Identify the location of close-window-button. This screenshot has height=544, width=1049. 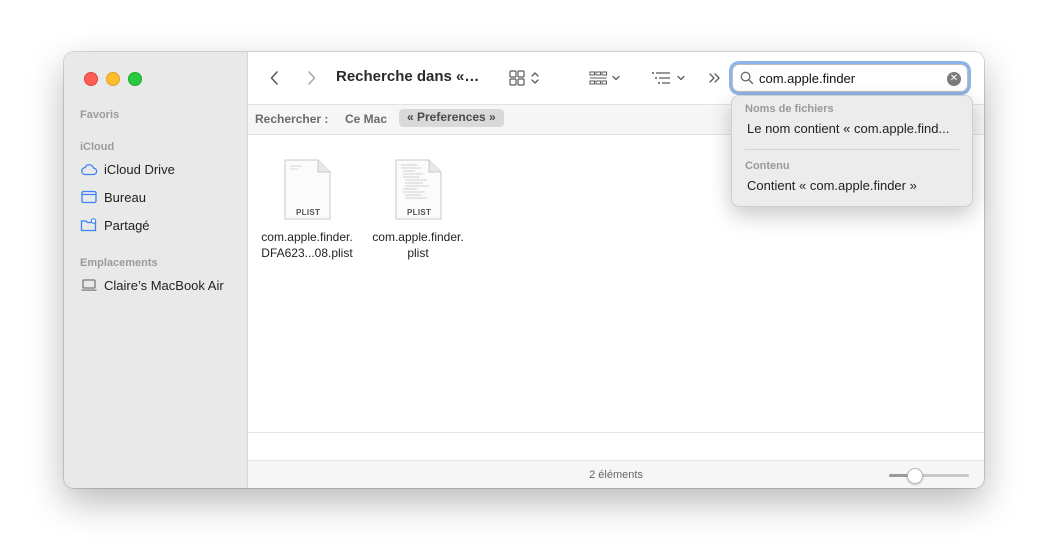
(91, 79).